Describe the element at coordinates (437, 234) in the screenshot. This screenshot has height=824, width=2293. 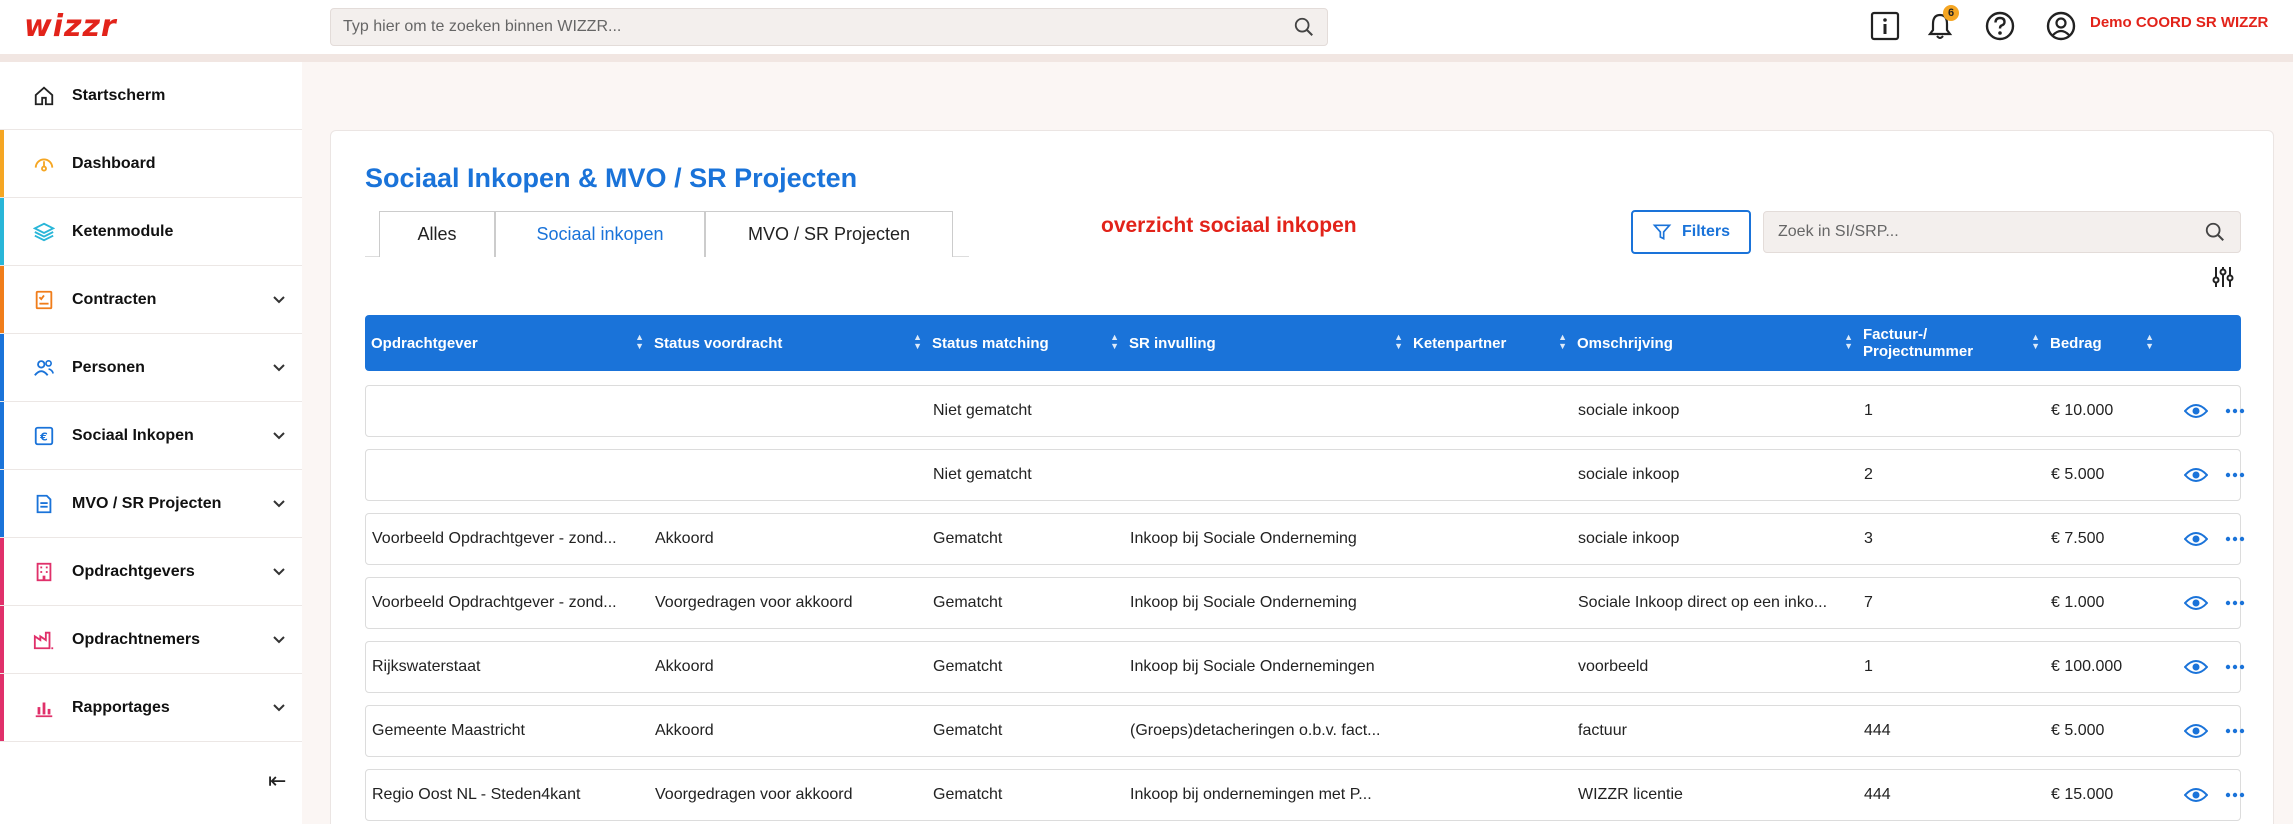
I see `tab-alles: Alles` at that location.